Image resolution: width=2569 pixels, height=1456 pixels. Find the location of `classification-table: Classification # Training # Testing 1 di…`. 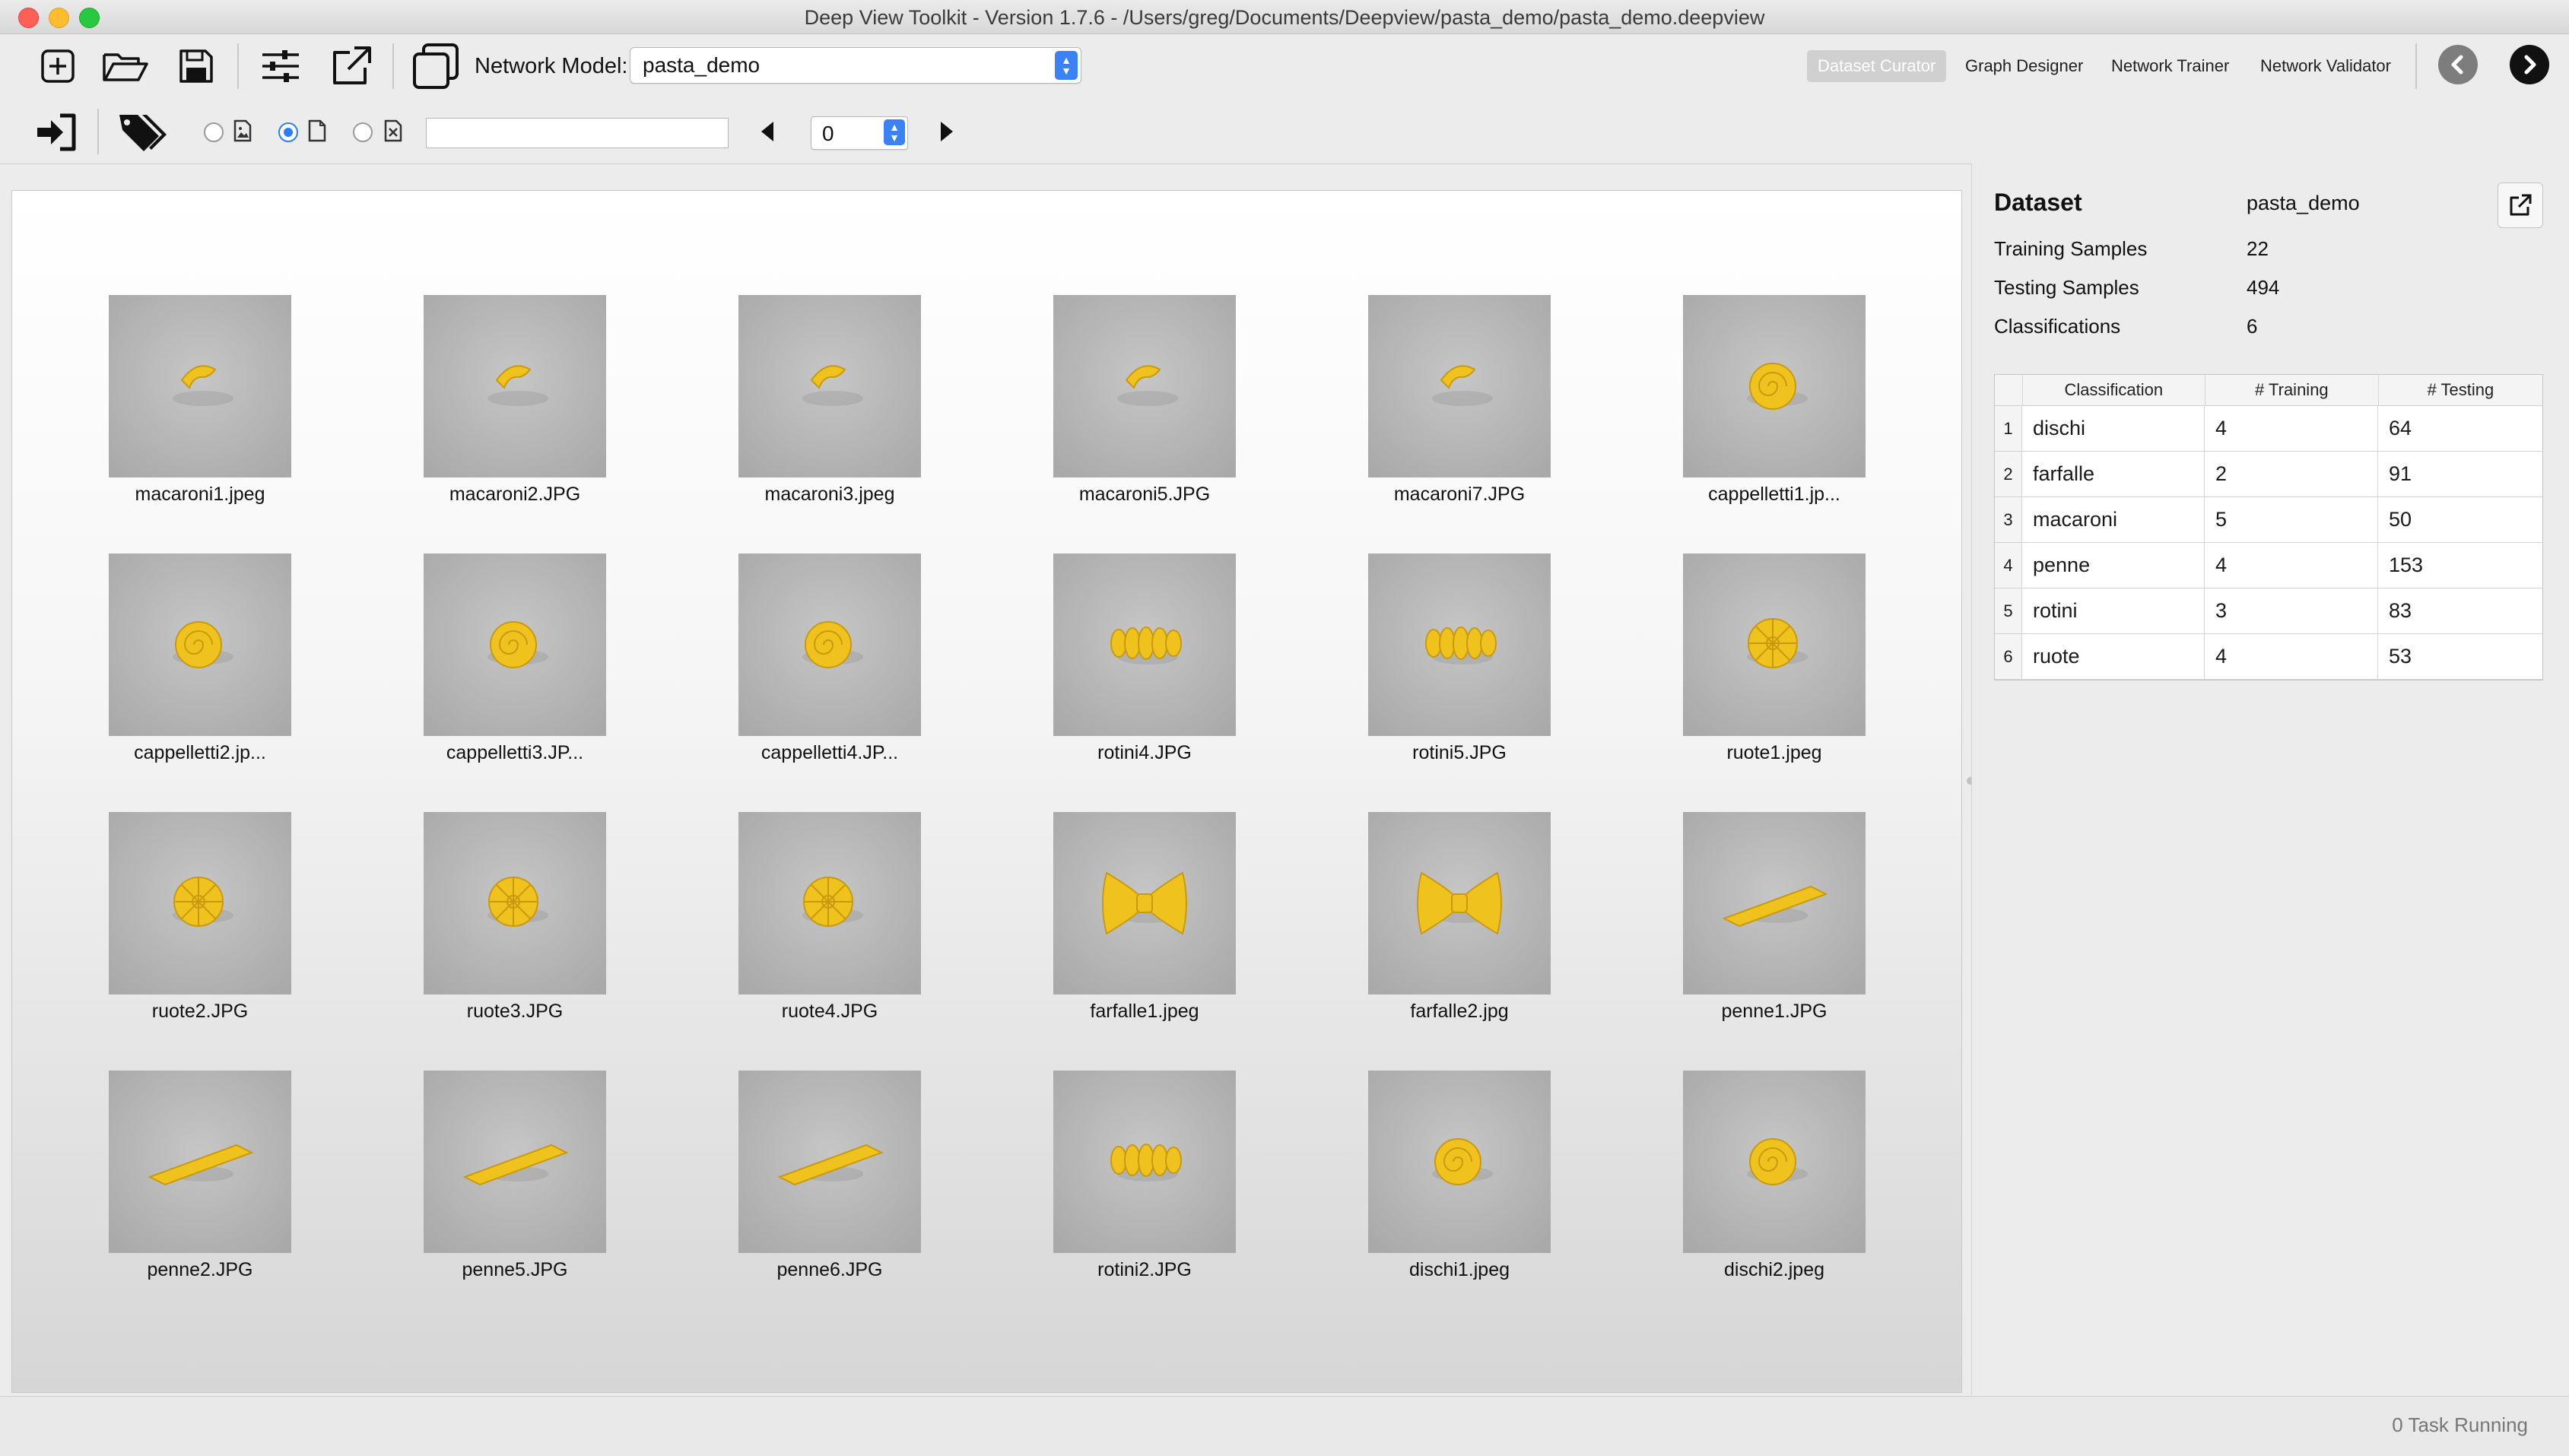

classification-table: Classification # Training # Testing 1 di… is located at coordinates (2268, 527).